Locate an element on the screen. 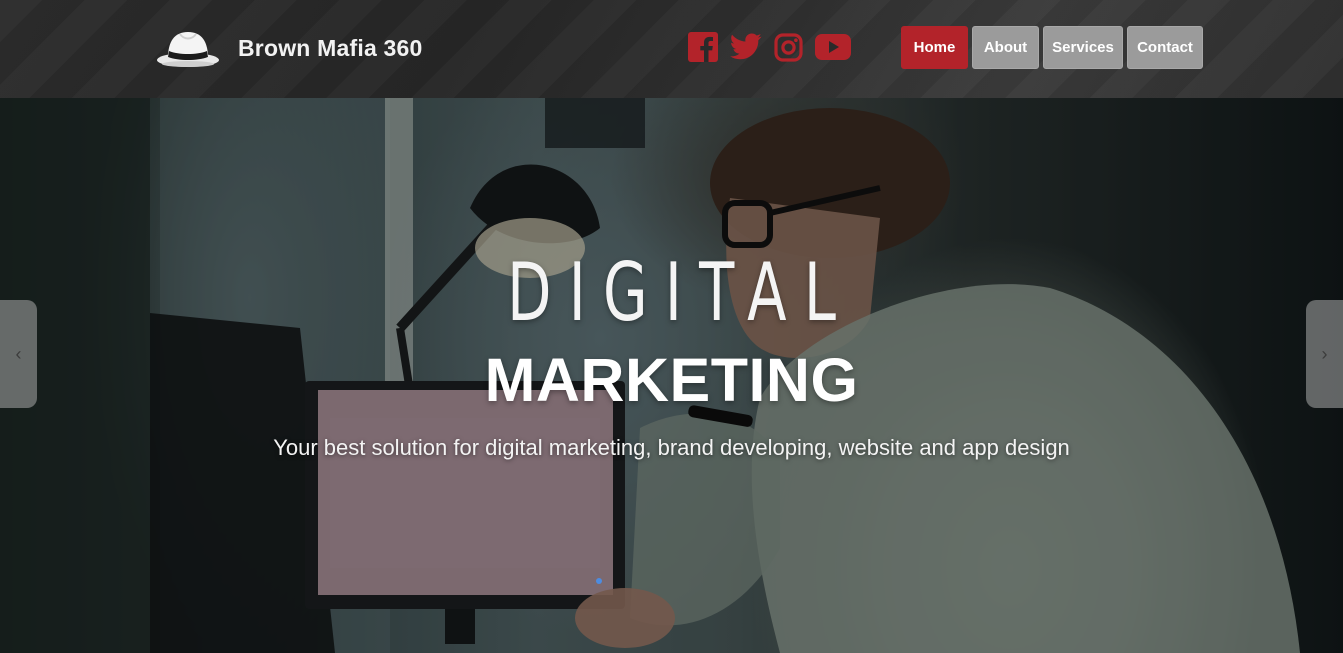 Image resolution: width=1343 pixels, height=653 pixels. slider-prev-button: ‹ is located at coordinates (18, 354).